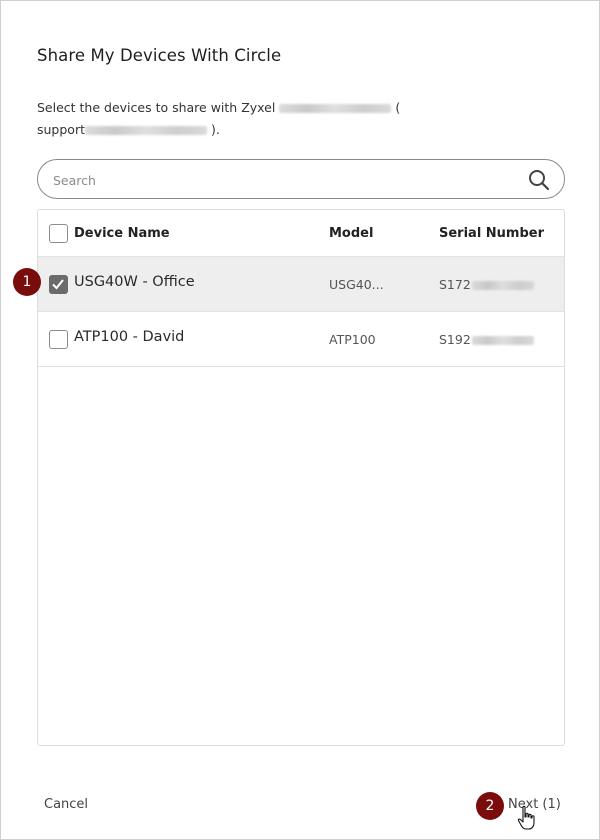 This screenshot has height=840, width=600. I want to click on description-text: Select the devices to share with Zyxel, so click(156, 107).